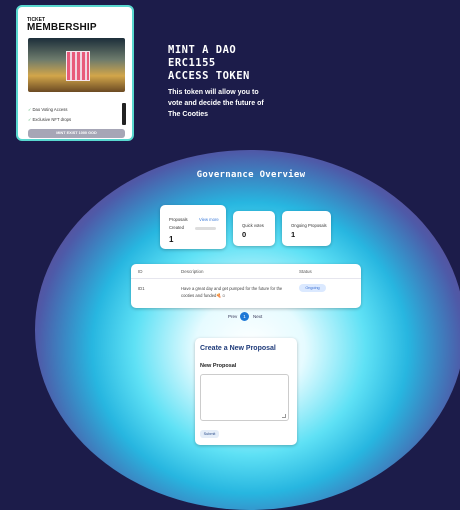 This screenshot has width=460, height=510. What do you see at coordinates (124, 114) in the screenshot?
I see `ticket-thumbnail` at bounding box center [124, 114].